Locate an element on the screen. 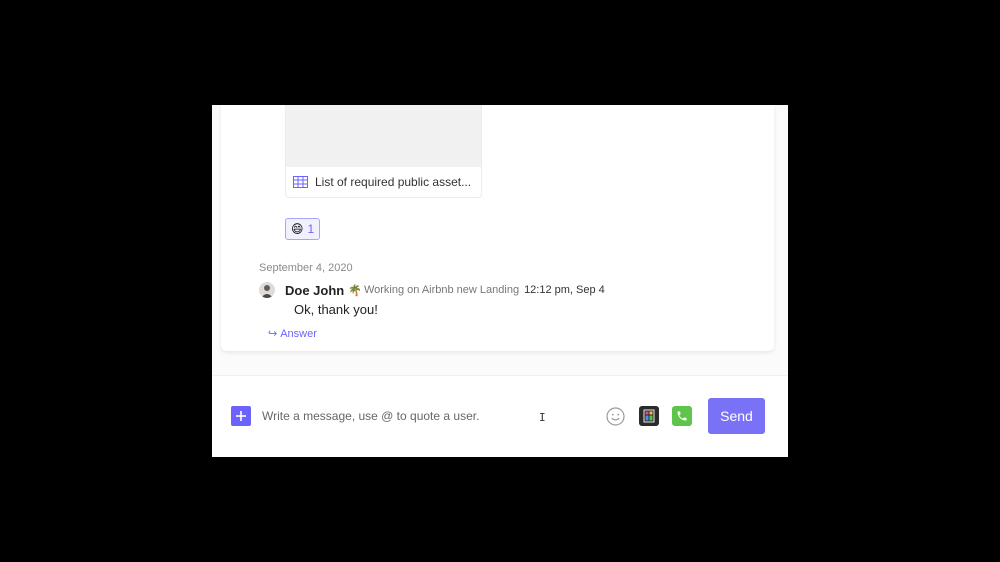 Image resolution: width=1000 pixels, height=562 pixels. author-name: Doe John is located at coordinates (314, 290).